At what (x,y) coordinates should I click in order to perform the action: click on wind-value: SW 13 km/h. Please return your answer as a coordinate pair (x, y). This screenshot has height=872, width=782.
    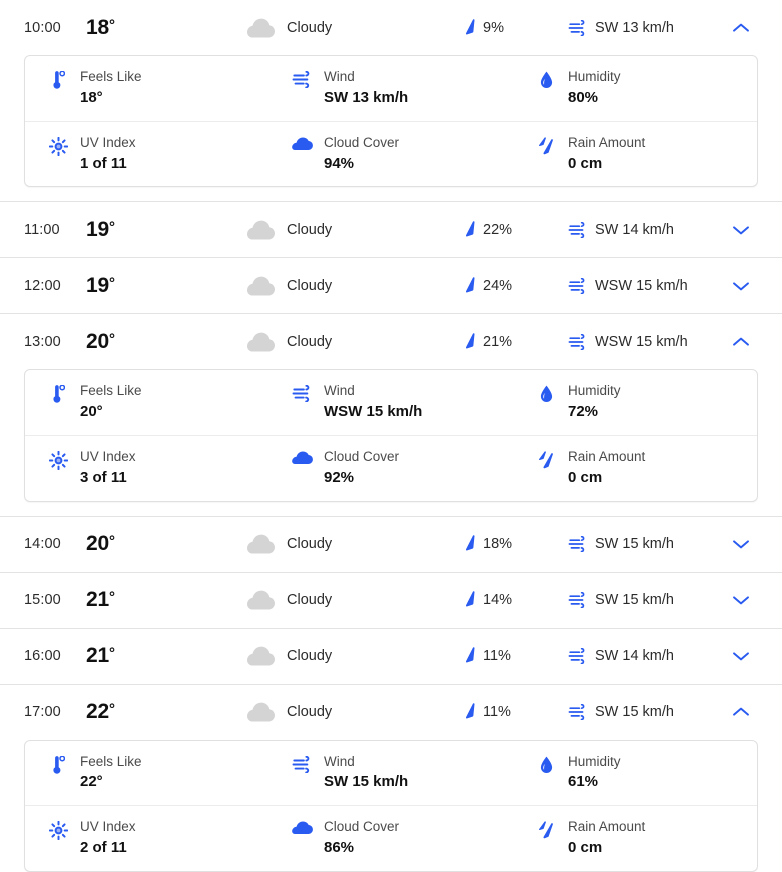
    Looking at the image, I should click on (634, 27).